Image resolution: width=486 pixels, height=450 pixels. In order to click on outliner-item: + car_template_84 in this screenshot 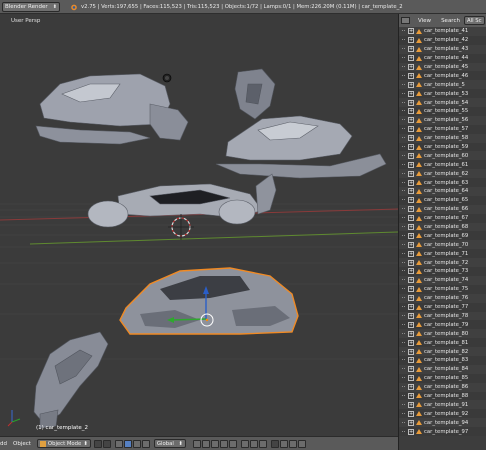, I will do `click(442, 369)`.